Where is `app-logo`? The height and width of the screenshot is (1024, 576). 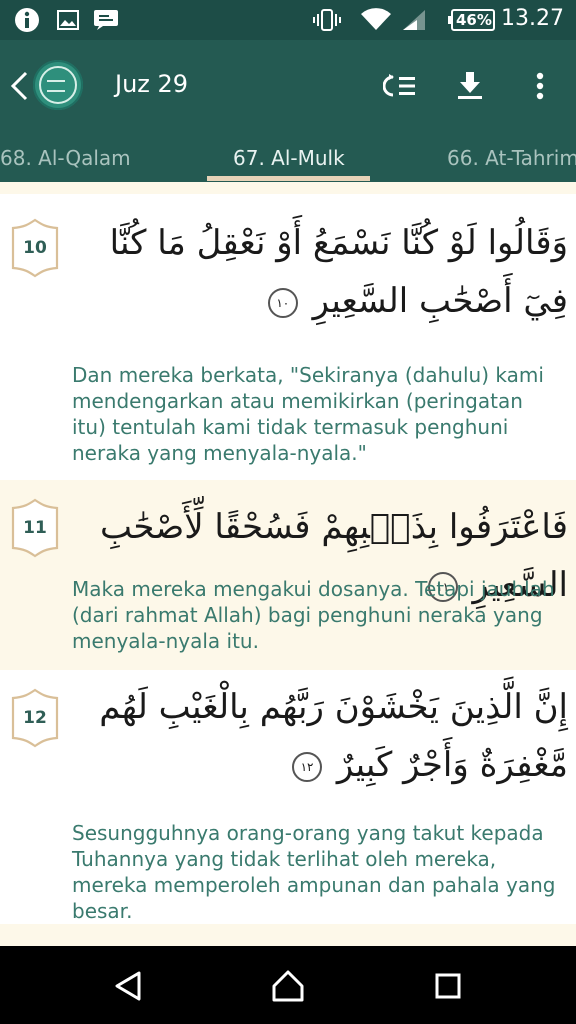 app-logo is located at coordinates (58, 85).